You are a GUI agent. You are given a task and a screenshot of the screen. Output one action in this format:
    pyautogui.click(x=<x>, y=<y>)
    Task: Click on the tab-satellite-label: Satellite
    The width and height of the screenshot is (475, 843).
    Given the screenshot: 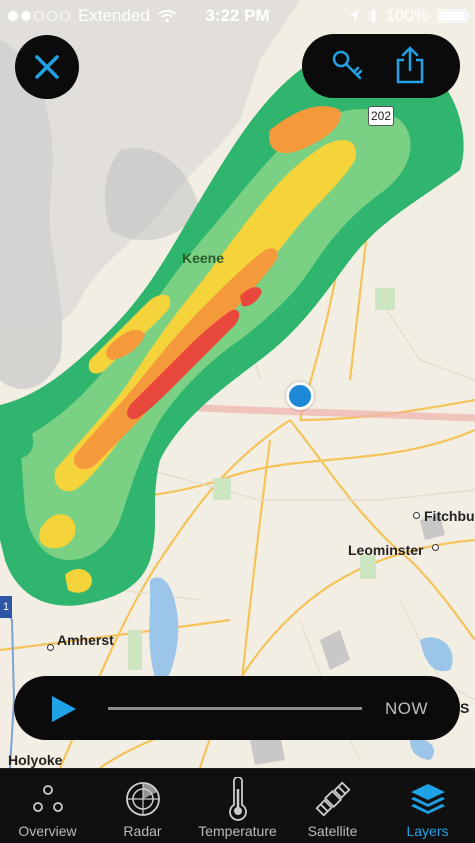 What is the action you would take?
    pyautogui.click(x=332, y=831)
    